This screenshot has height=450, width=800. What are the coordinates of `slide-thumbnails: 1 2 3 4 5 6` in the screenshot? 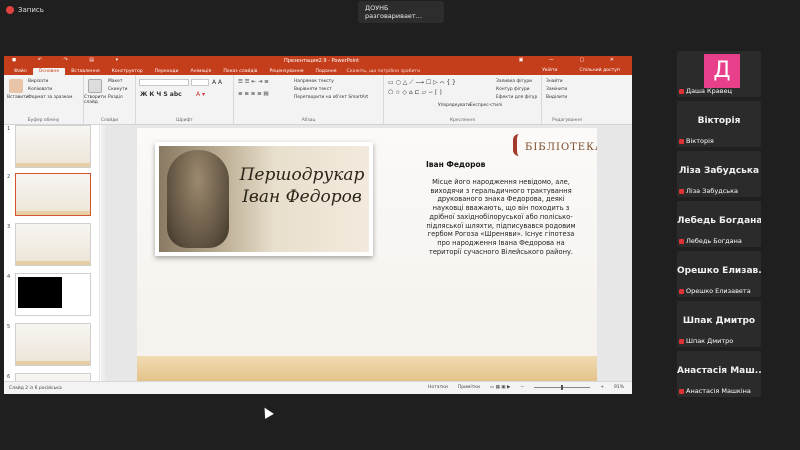 It's located at (52, 259).